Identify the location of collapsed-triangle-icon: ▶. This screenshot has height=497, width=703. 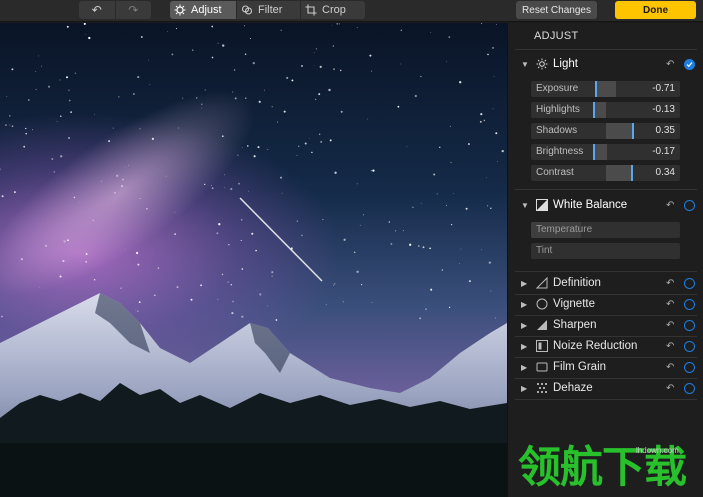
(524, 388).